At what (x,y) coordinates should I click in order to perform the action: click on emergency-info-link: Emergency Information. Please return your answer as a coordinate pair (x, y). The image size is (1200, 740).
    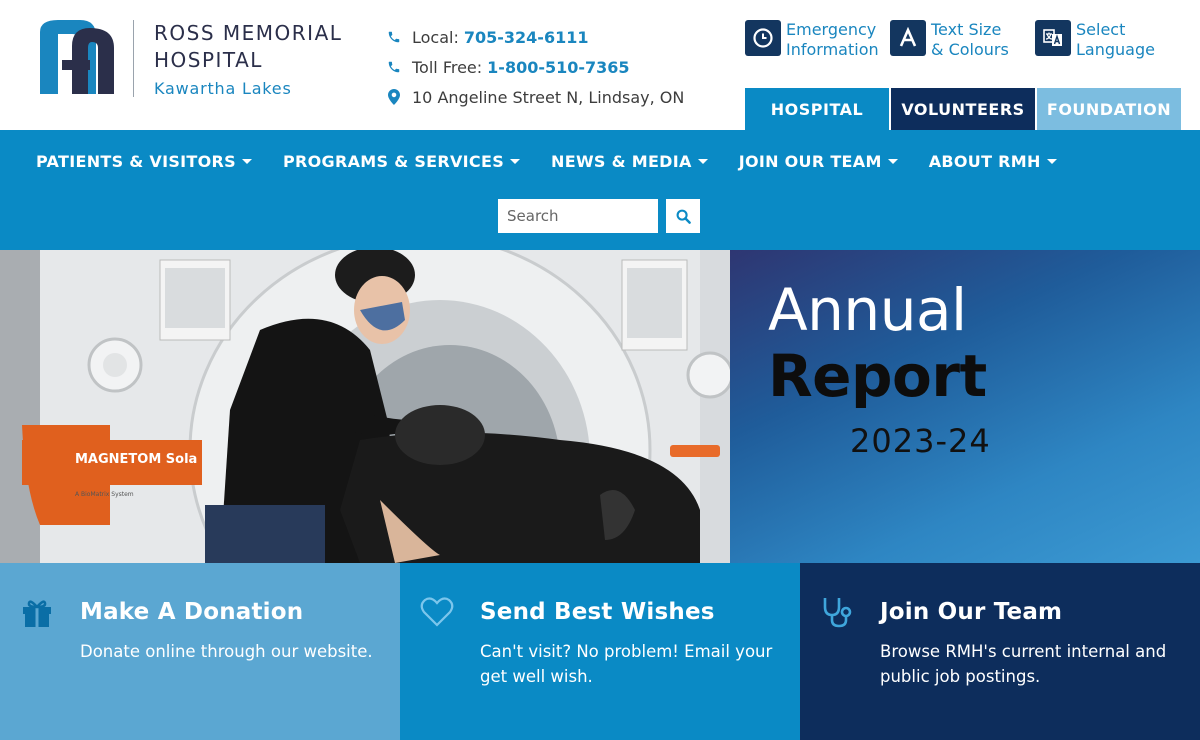
    Looking at the image, I should click on (812, 40).